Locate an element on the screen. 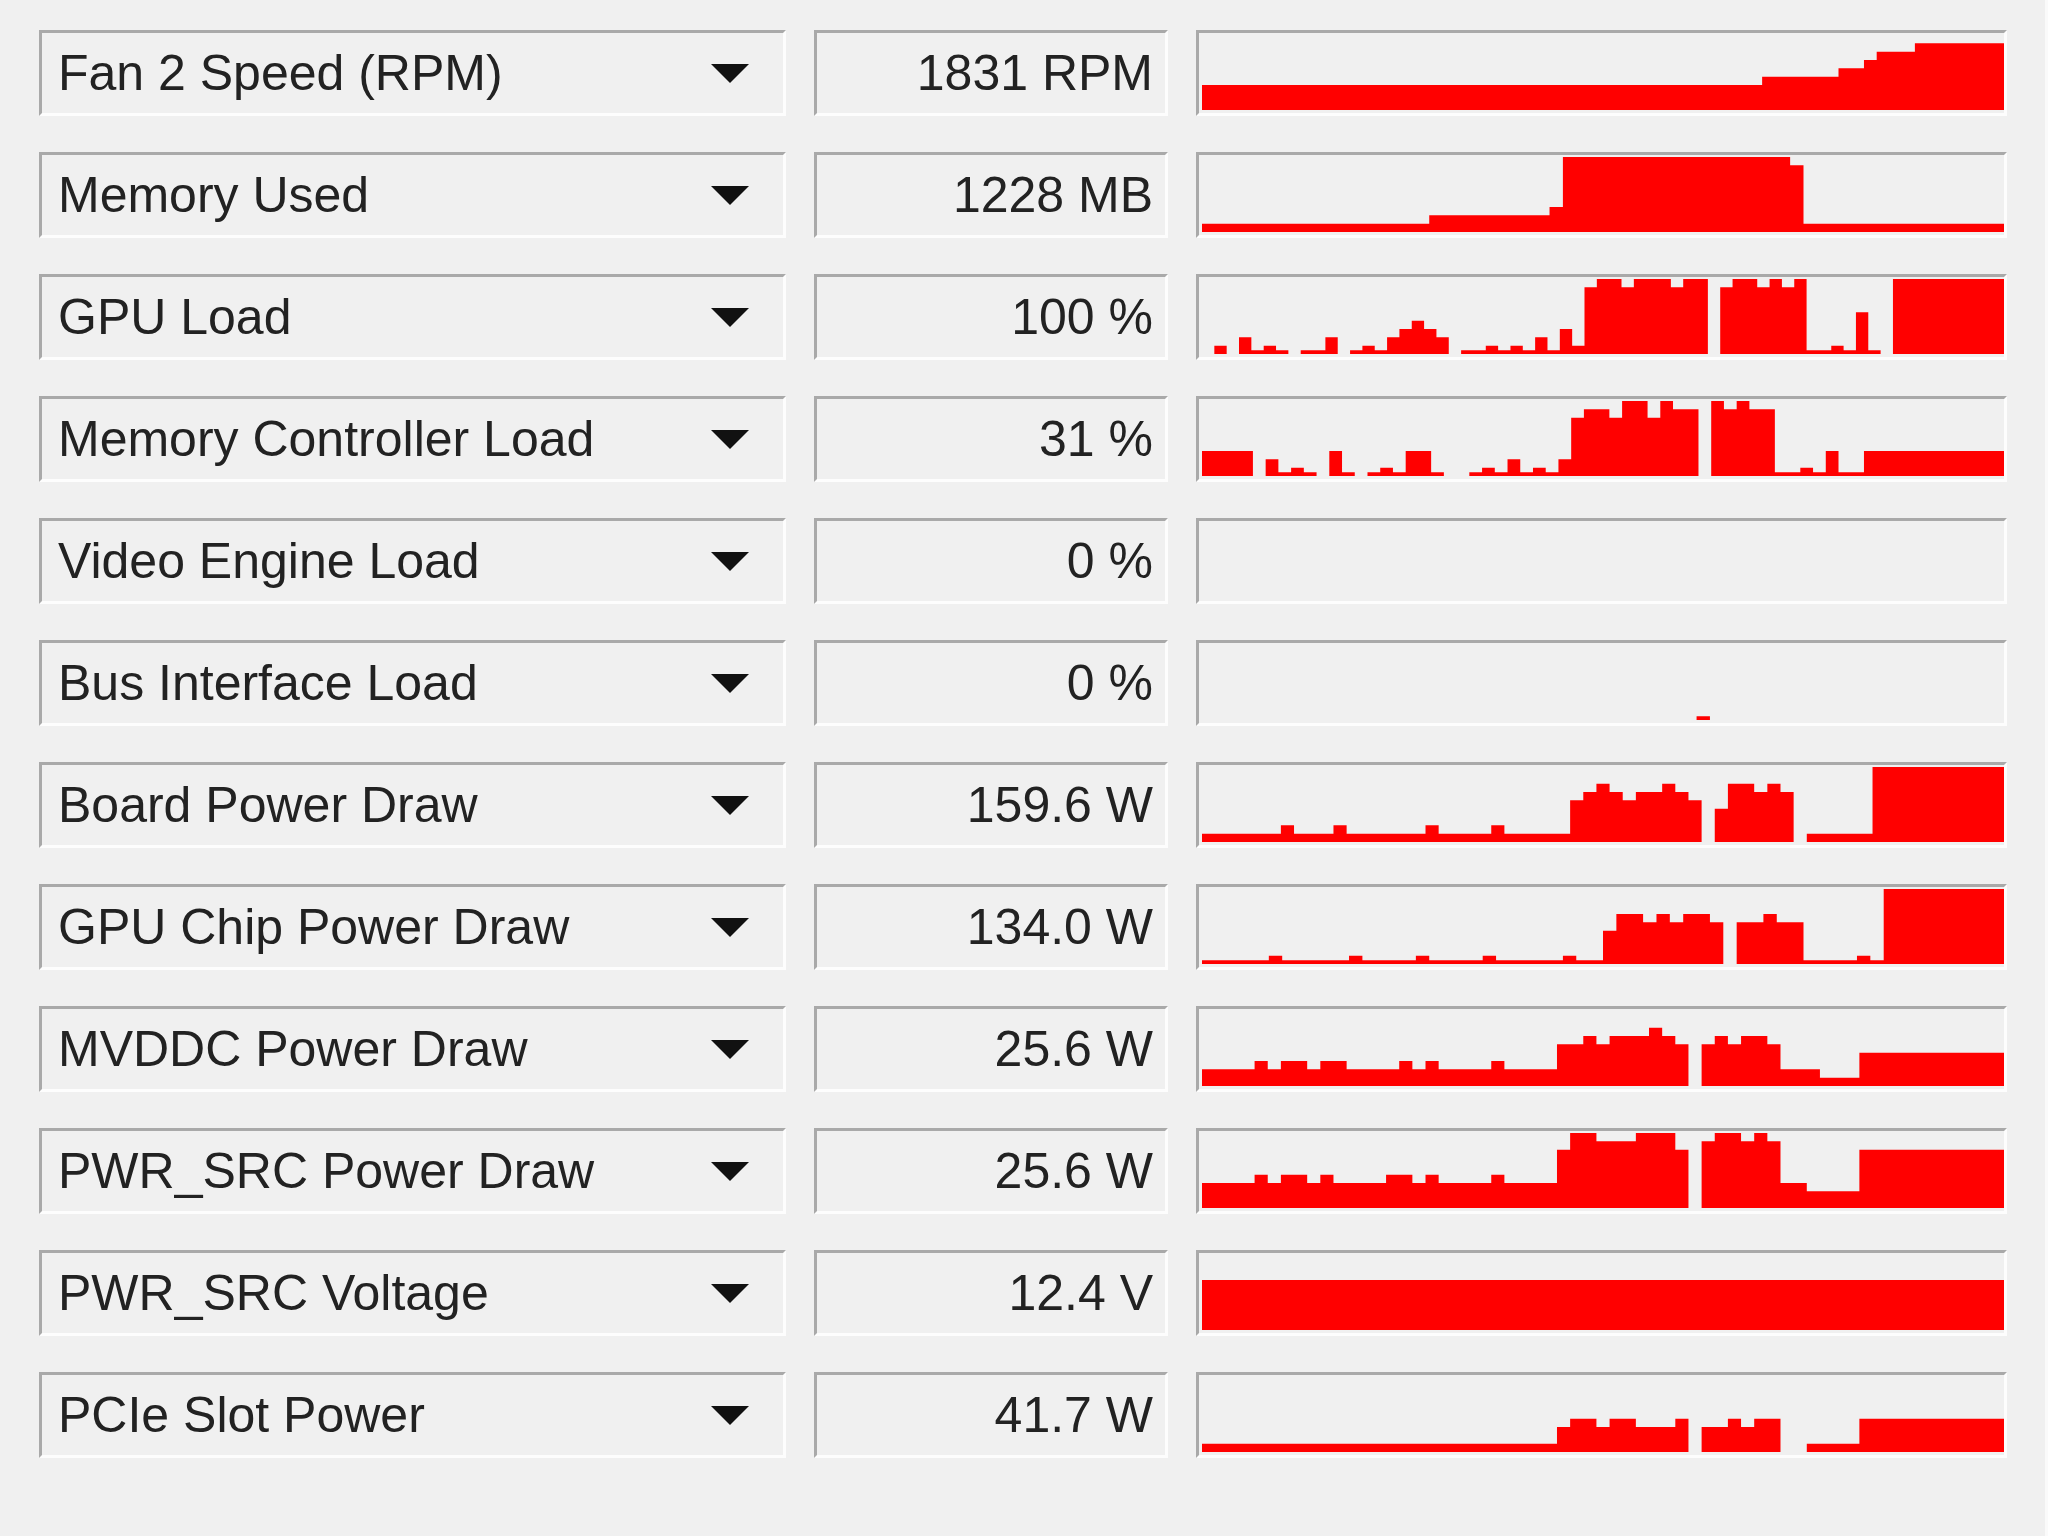 The image size is (2048, 1536). sensor-dropdown: GPU Chip Power Draw is located at coordinates (412, 927).